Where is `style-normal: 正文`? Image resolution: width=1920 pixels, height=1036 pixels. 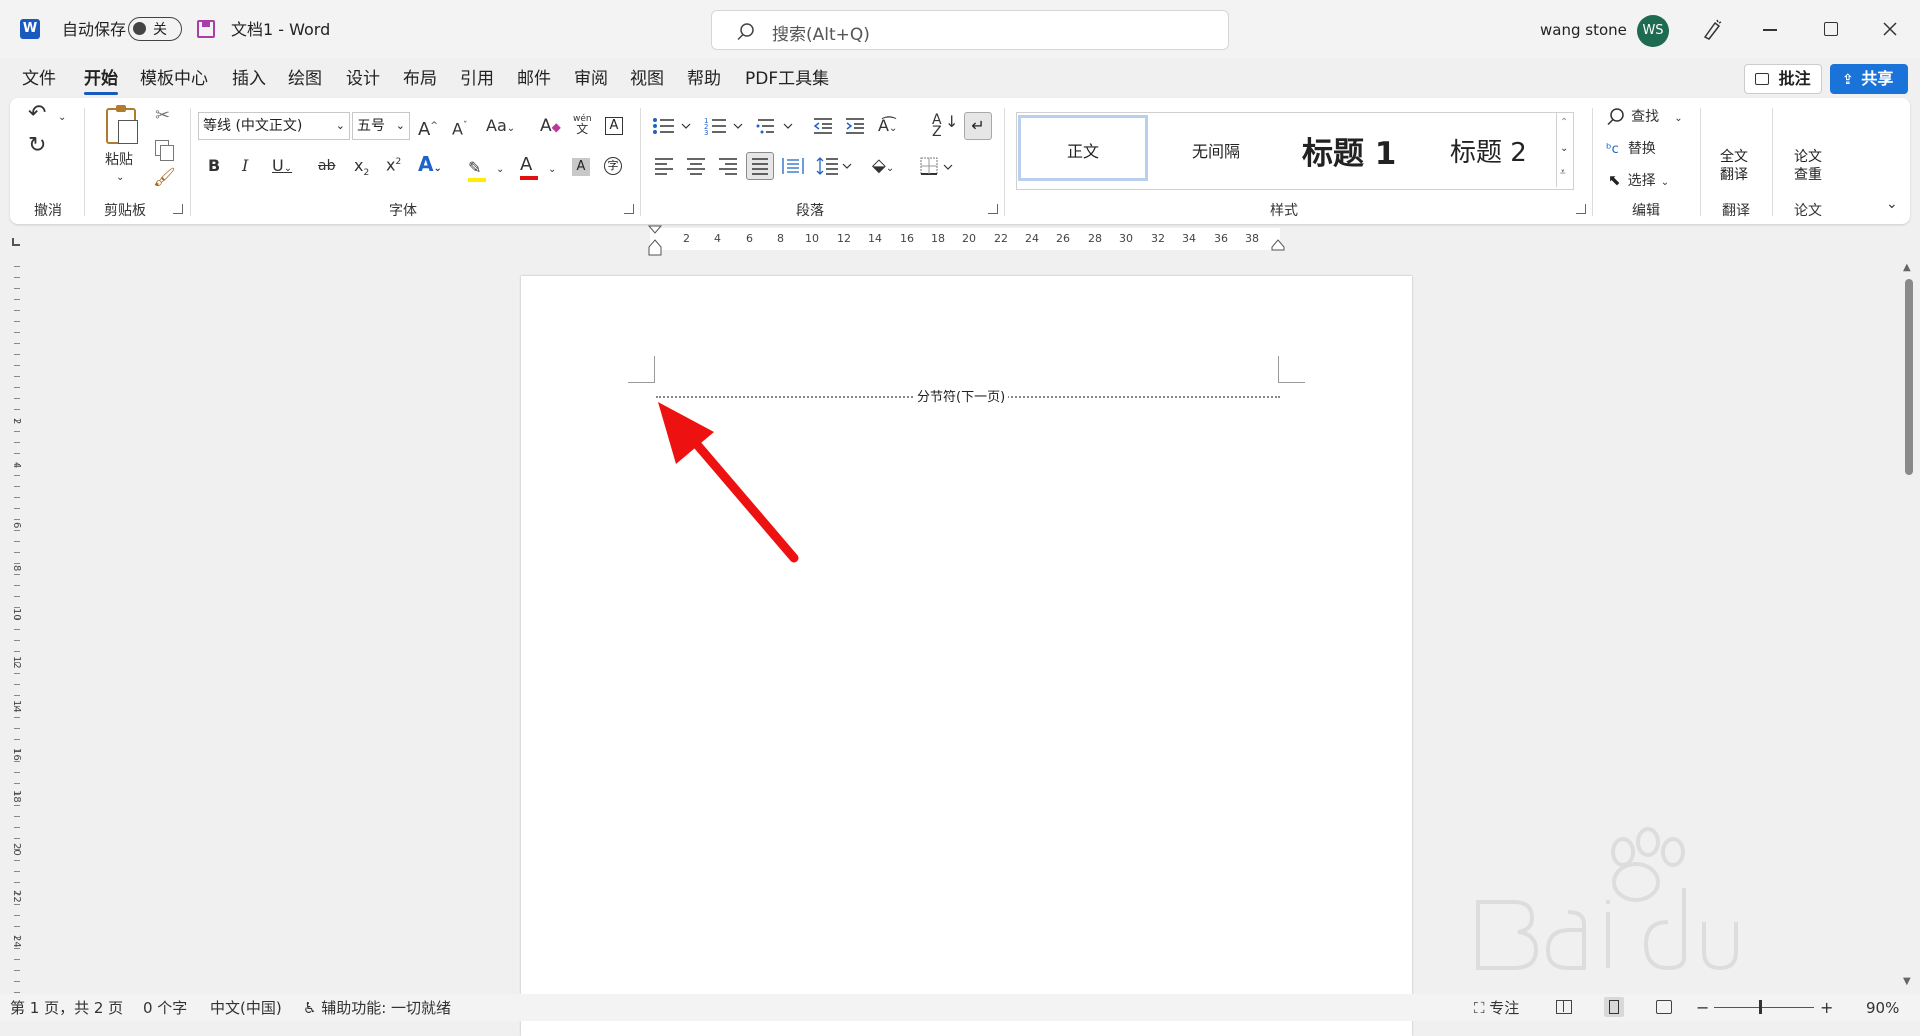
style-normal: 正文 is located at coordinates (1083, 148).